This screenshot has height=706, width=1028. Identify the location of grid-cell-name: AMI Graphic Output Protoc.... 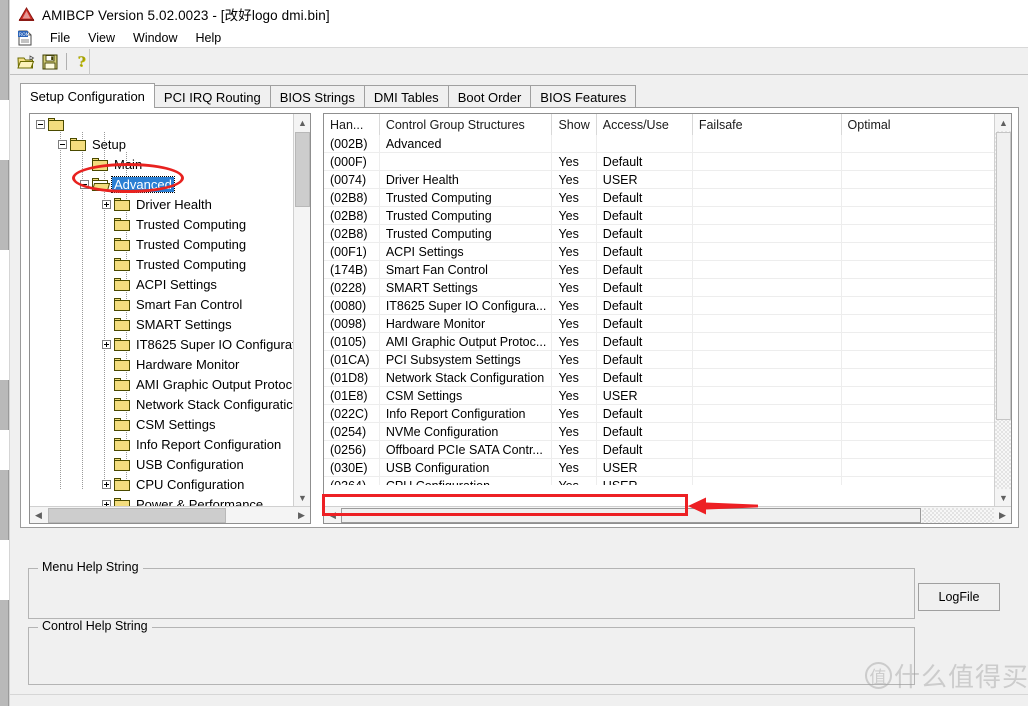
(466, 342).